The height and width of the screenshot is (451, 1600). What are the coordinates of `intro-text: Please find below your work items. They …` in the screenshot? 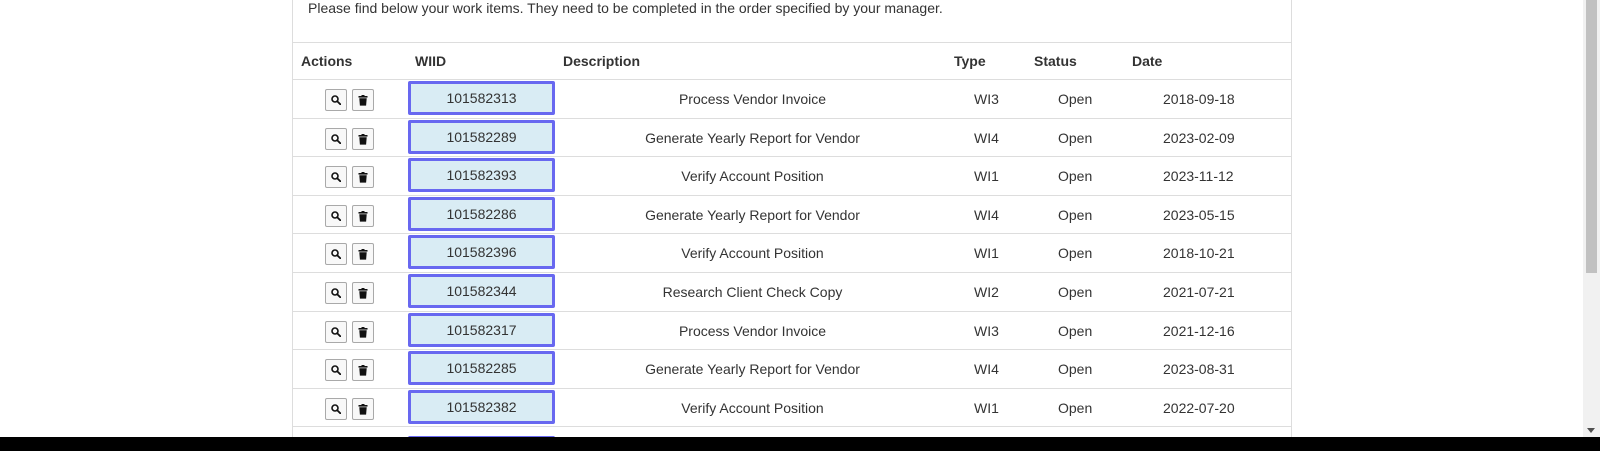 It's located at (625, 8).